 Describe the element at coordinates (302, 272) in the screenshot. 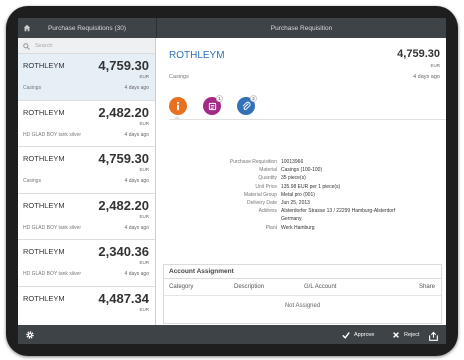

I see `account-assignment-title: Account Assignment` at that location.